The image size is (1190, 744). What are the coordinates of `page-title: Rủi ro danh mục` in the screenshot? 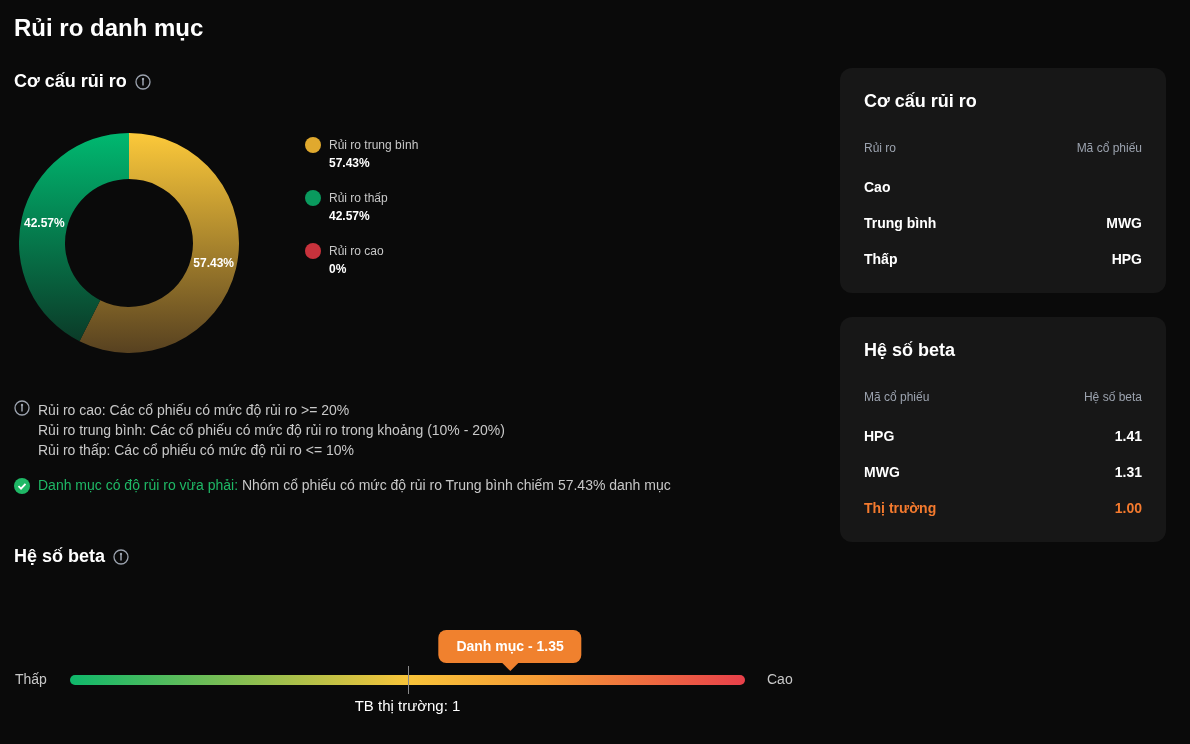 It's located at (109, 28).